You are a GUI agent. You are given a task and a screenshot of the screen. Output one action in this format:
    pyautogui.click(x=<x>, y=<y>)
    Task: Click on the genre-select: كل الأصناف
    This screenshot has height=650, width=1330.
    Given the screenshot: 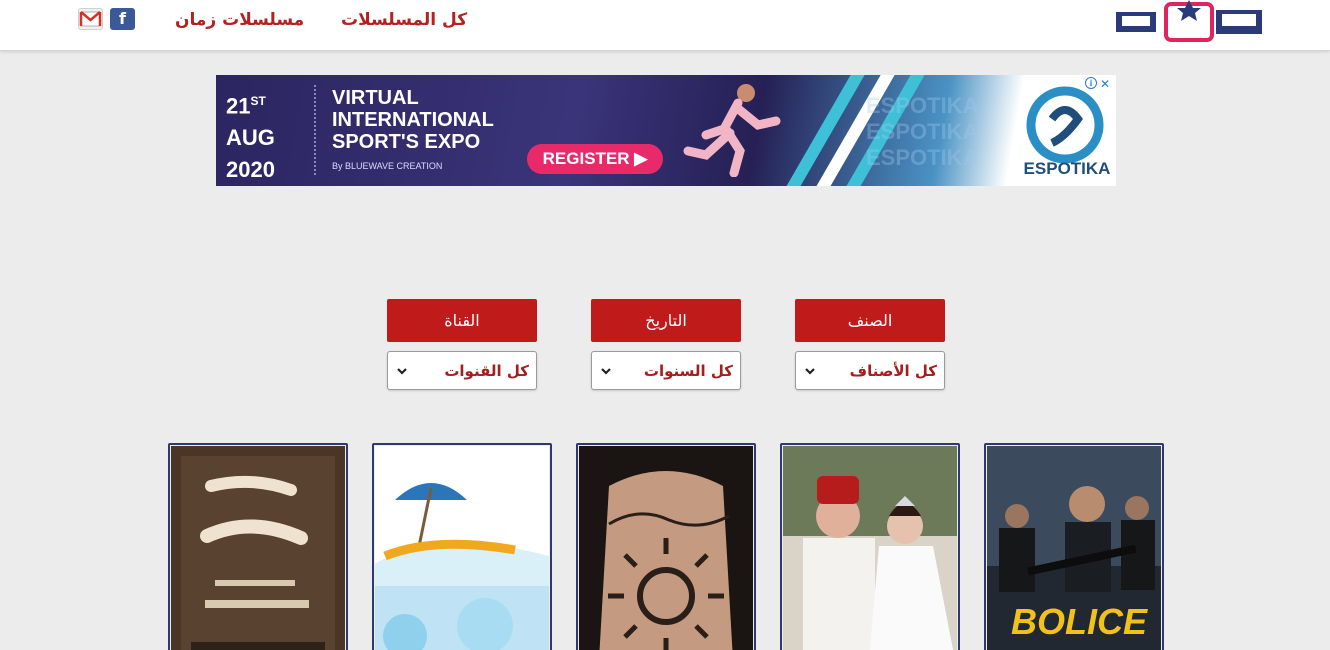 What is the action you would take?
    pyautogui.click(x=870, y=370)
    